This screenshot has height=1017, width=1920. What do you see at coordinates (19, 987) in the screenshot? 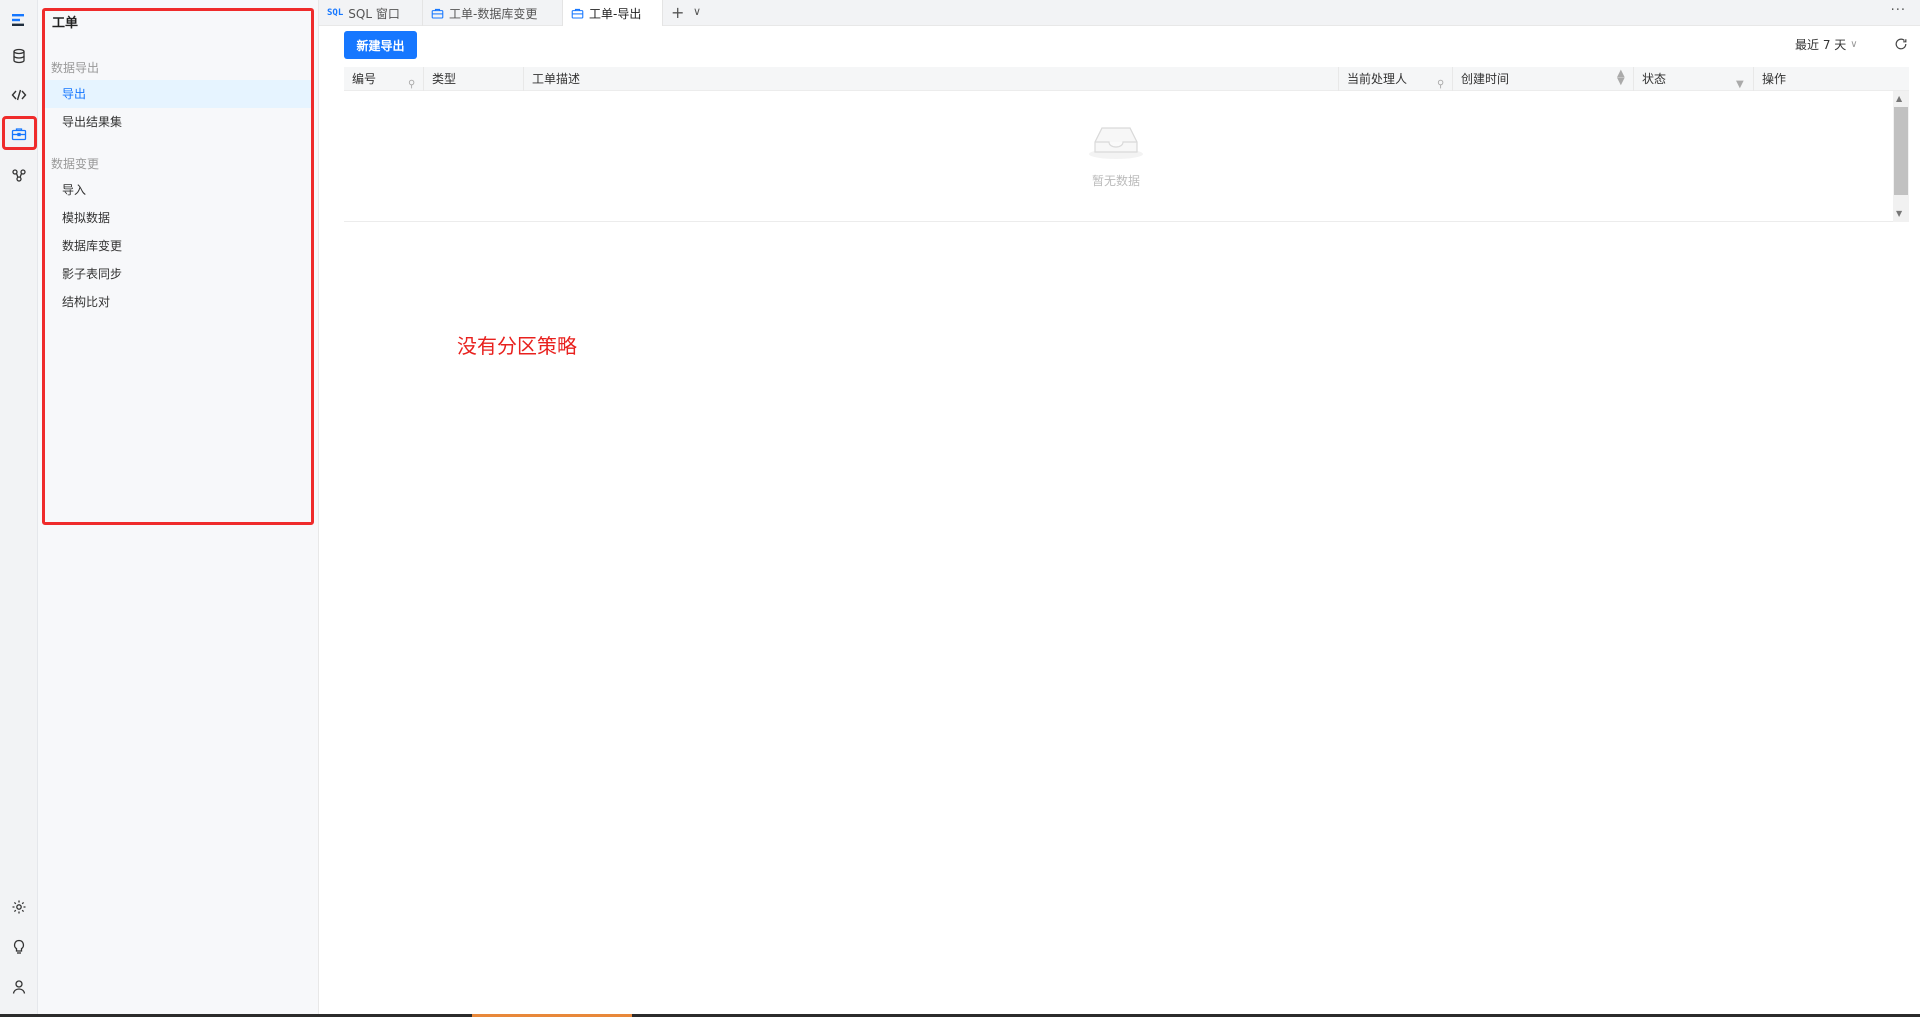
I see `user-icon` at bounding box center [19, 987].